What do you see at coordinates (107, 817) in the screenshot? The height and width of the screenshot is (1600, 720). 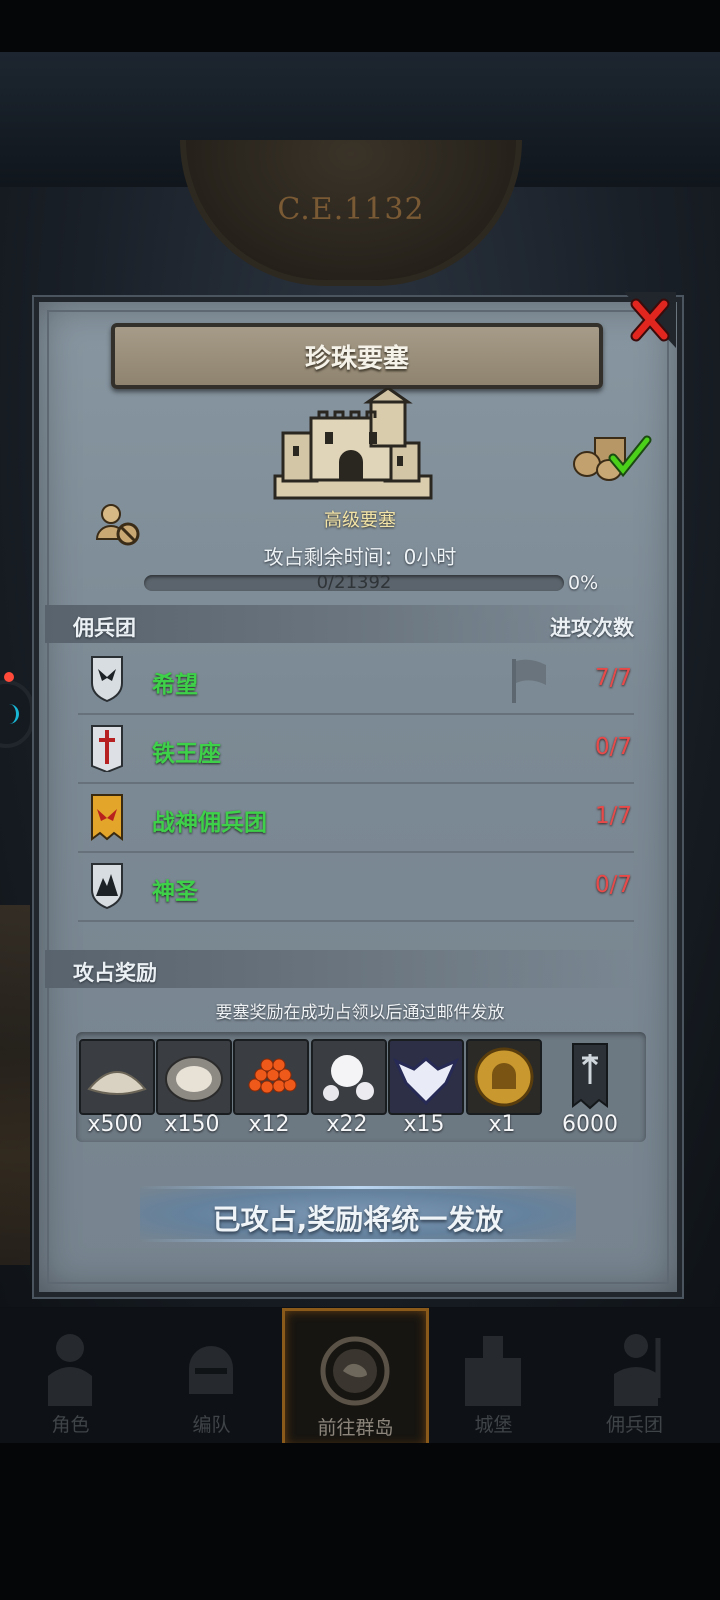 I see `red-bird-banner-icon` at bounding box center [107, 817].